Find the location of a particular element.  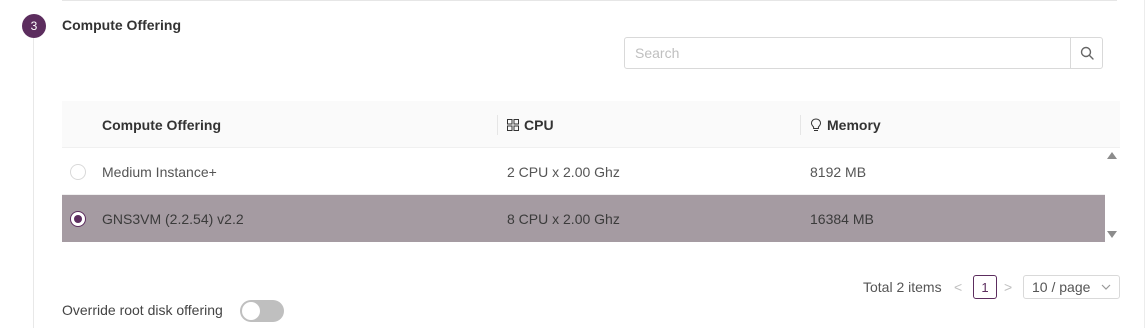

table-header: Compute Offering CPU Memory is located at coordinates (591, 124).